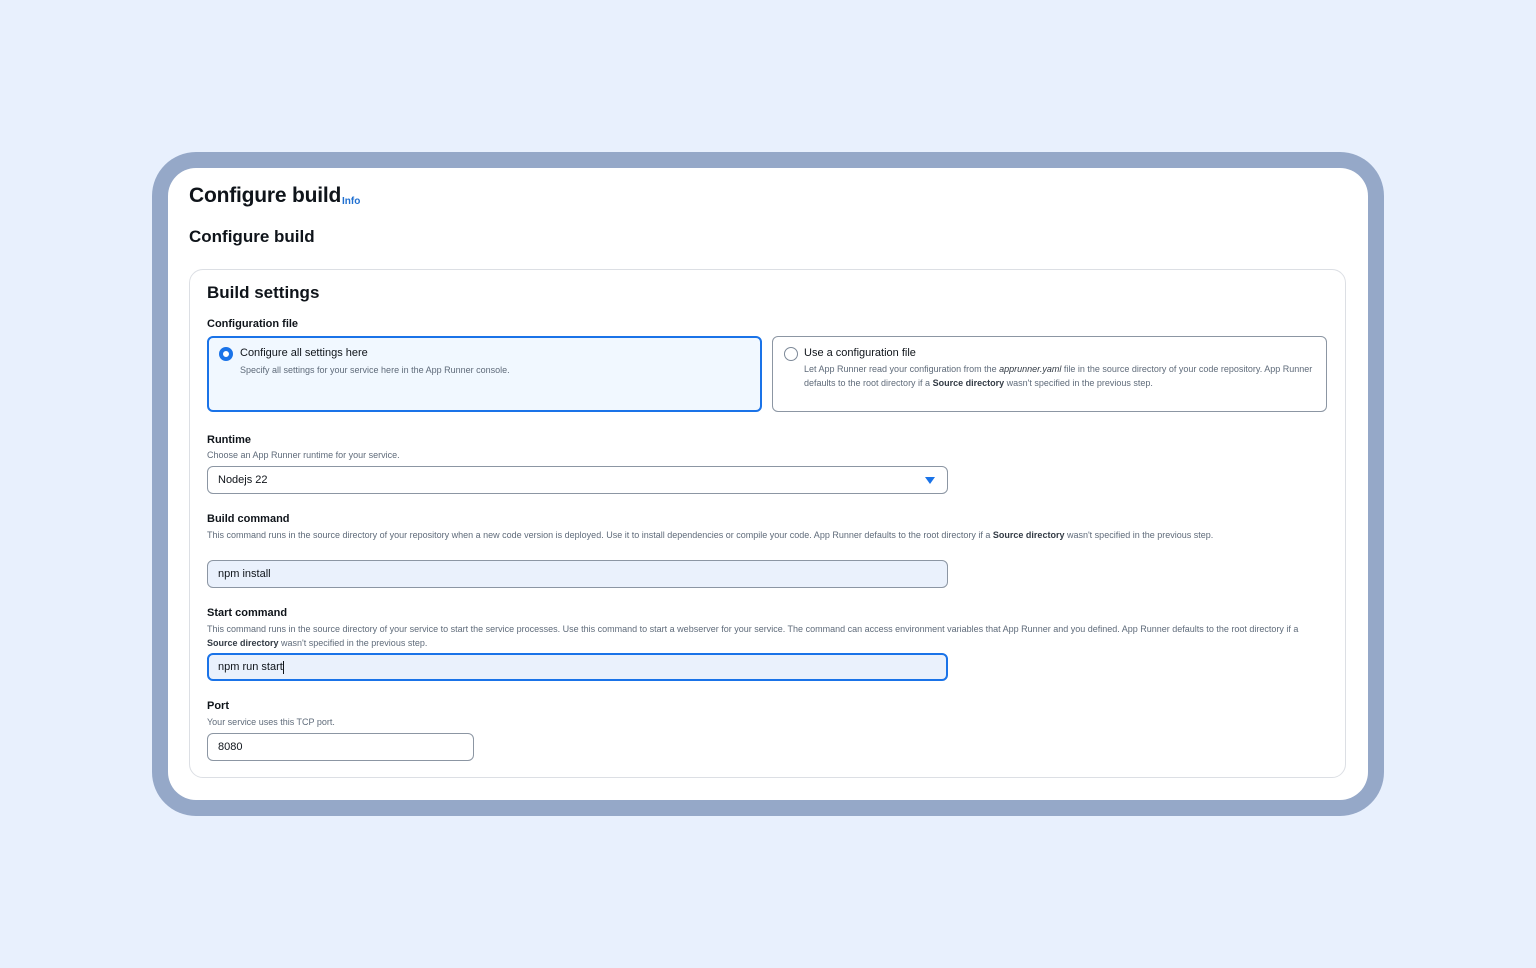  What do you see at coordinates (230, 747) in the screenshot?
I see `port-value: 8080` at bounding box center [230, 747].